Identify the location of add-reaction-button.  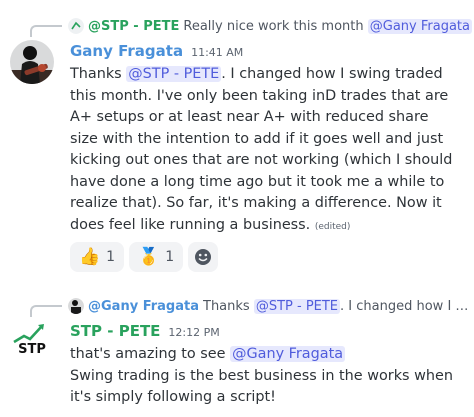
(203, 257).